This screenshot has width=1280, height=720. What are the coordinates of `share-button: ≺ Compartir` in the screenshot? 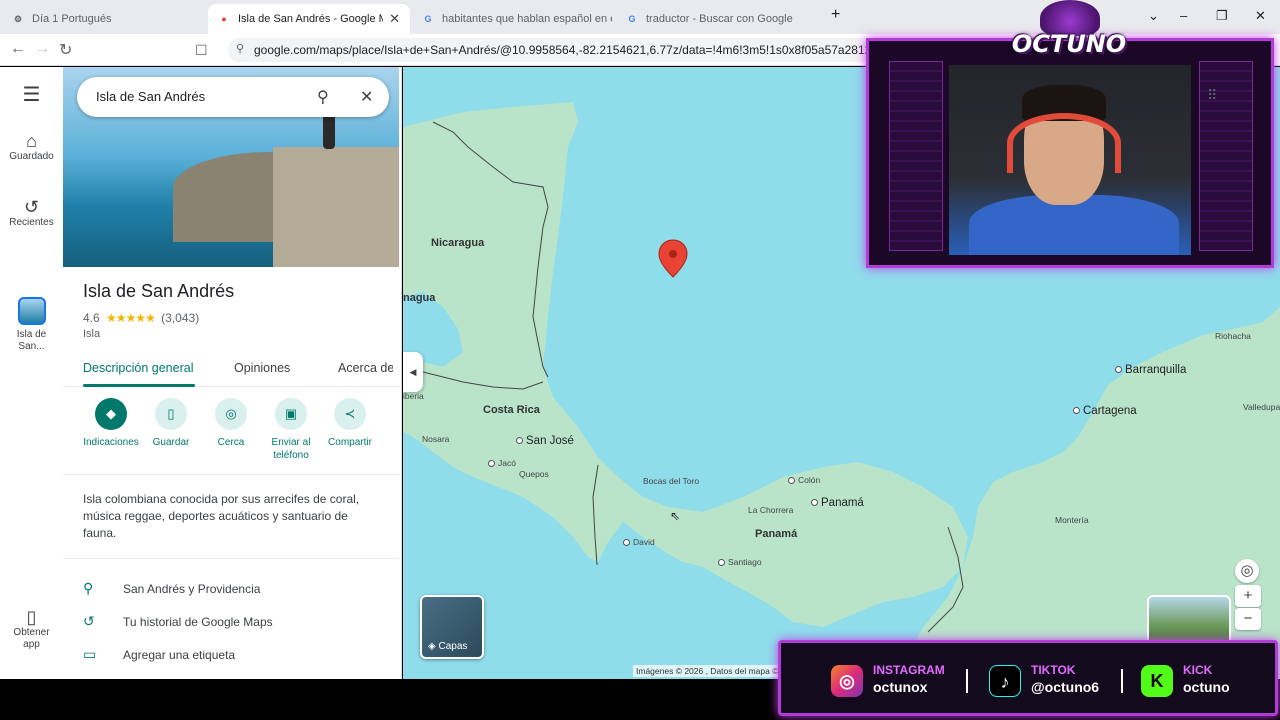 It's located at (350, 423).